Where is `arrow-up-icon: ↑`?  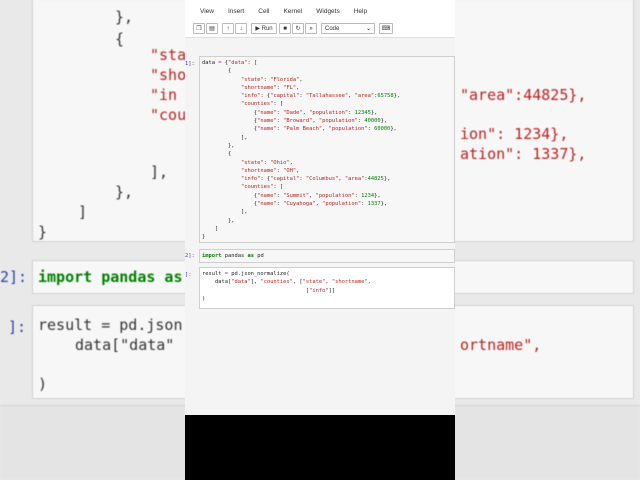
arrow-up-icon: ↑ is located at coordinates (228, 29).